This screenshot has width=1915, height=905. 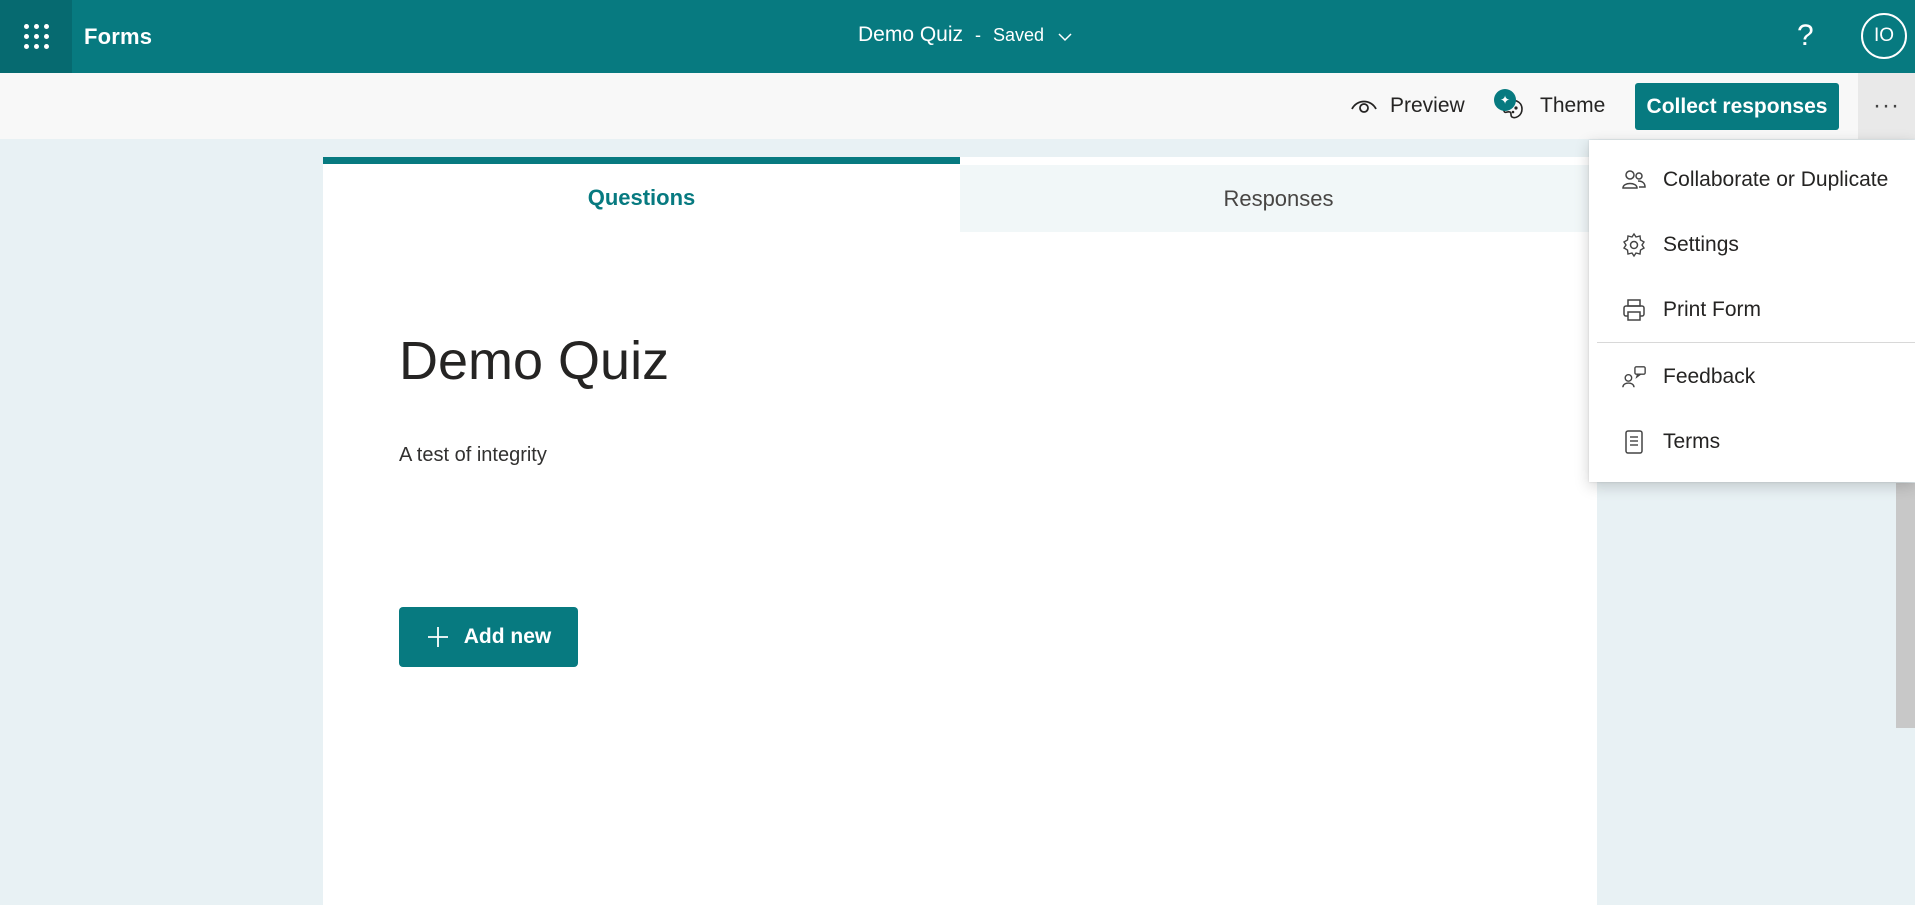 I want to click on preview-label: Preview, so click(x=1427, y=105).